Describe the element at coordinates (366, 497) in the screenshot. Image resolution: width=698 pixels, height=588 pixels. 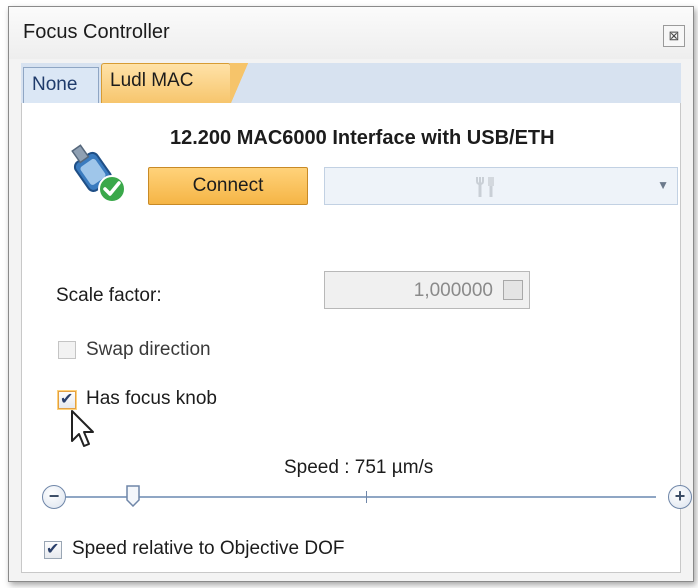
I see `speed-slider-tick` at that location.